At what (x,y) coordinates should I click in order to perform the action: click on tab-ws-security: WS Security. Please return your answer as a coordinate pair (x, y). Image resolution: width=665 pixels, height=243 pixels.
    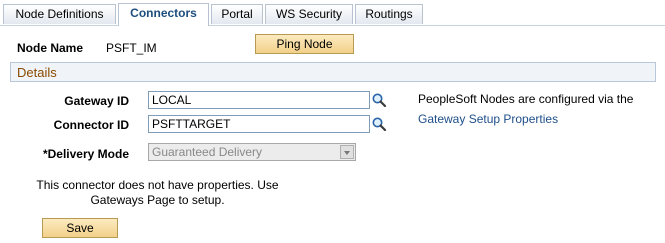
    Looking at the image, I should click on (309, 14).